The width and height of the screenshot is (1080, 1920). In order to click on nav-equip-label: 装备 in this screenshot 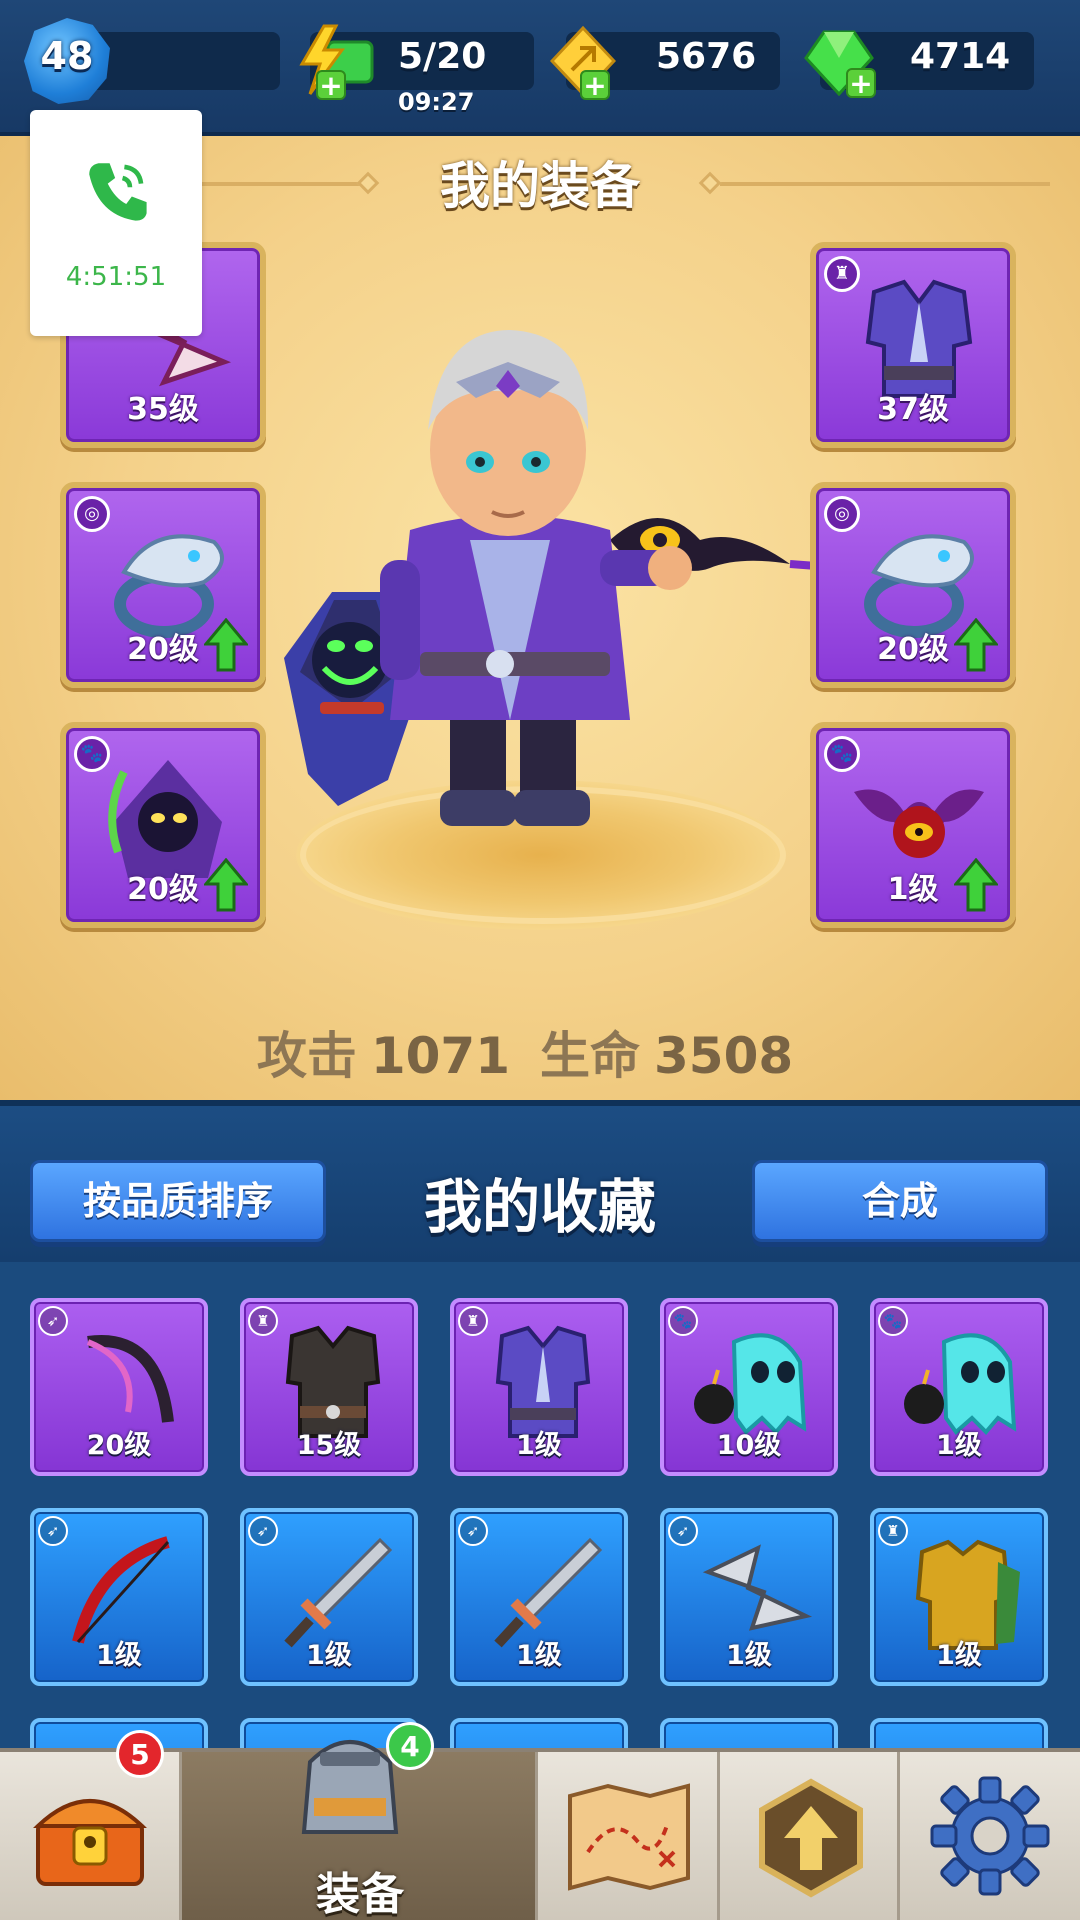, I will do `click(360, 1894)`.